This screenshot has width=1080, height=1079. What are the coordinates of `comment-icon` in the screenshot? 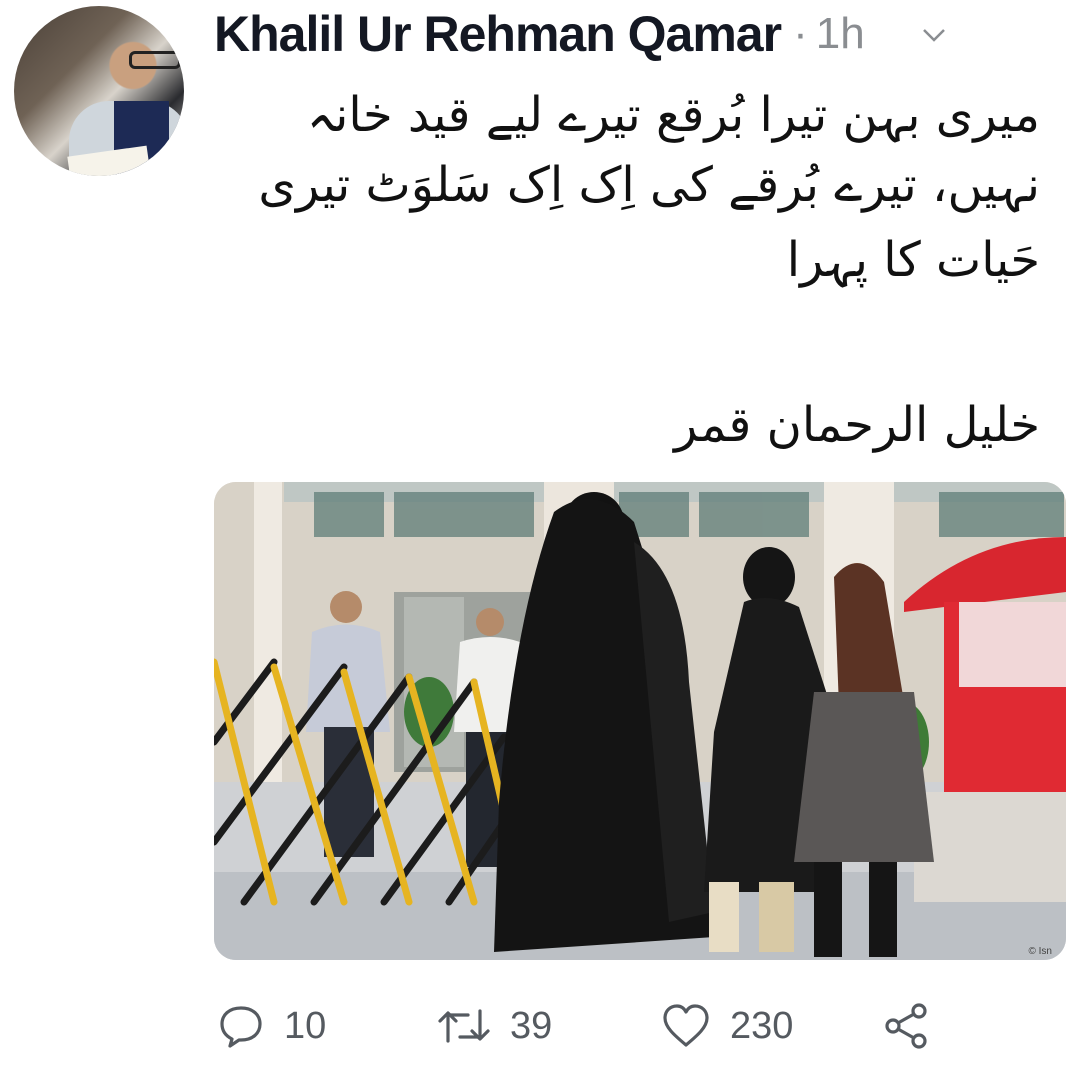 It's located at (241, 1027).